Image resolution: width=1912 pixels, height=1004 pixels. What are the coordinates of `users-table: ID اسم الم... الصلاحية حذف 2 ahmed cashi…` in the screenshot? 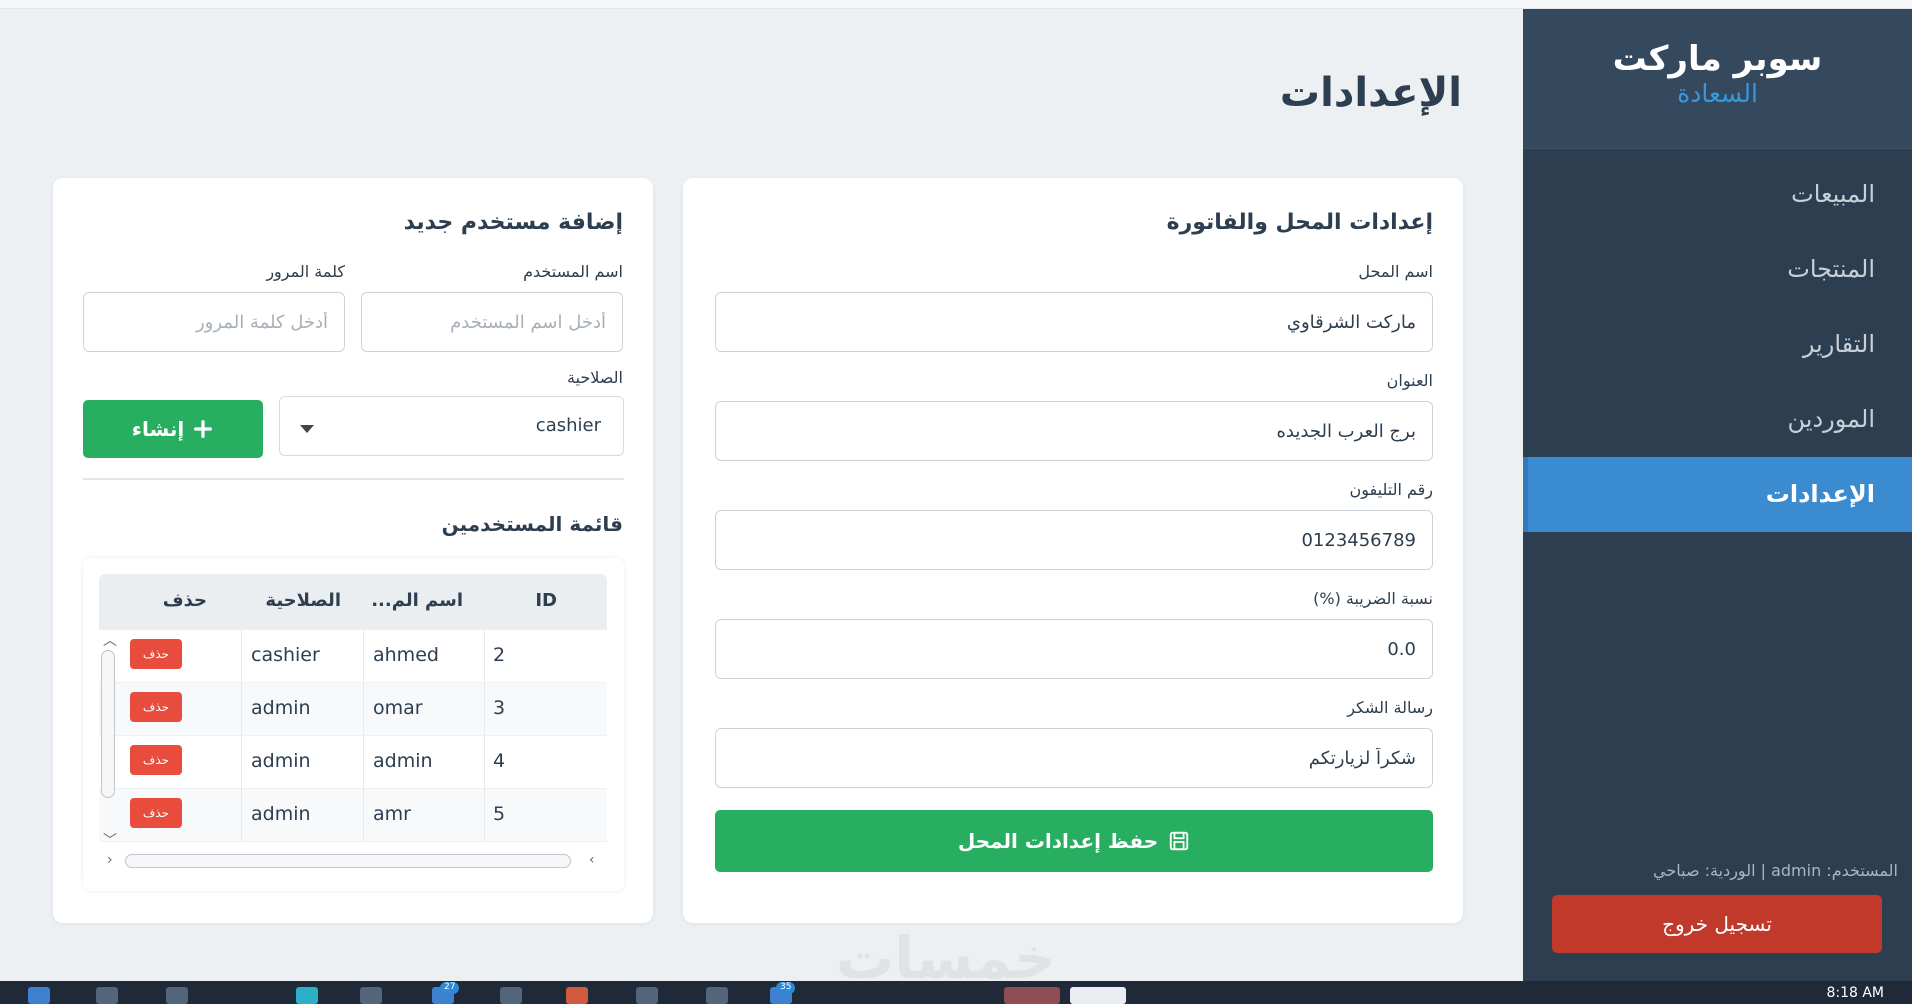 It's located at (353, 724).